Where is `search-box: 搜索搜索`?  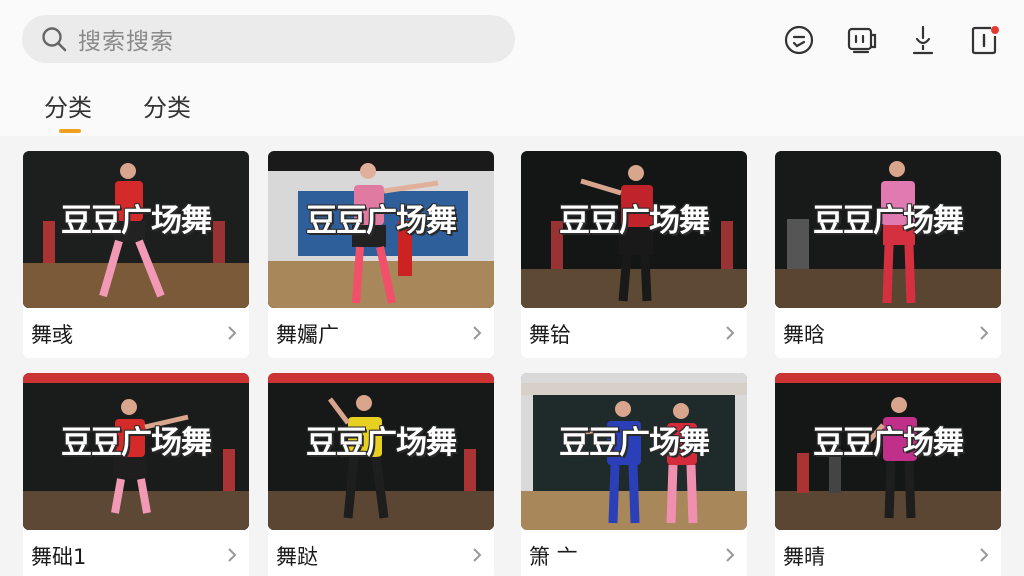
search-box: 搜索搜索 is located at coordinates (268, 39).